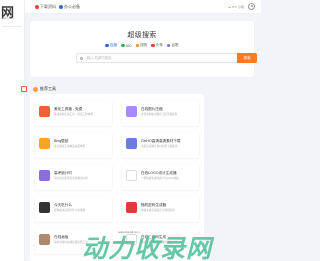  Describe the element at coordinates (123, 45) in the screenshot. I see `360-icon` at that location.